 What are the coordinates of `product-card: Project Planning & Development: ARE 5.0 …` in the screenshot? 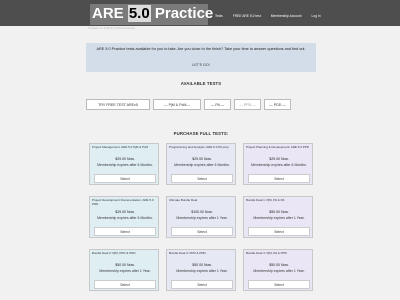 It's located at (278, 164).